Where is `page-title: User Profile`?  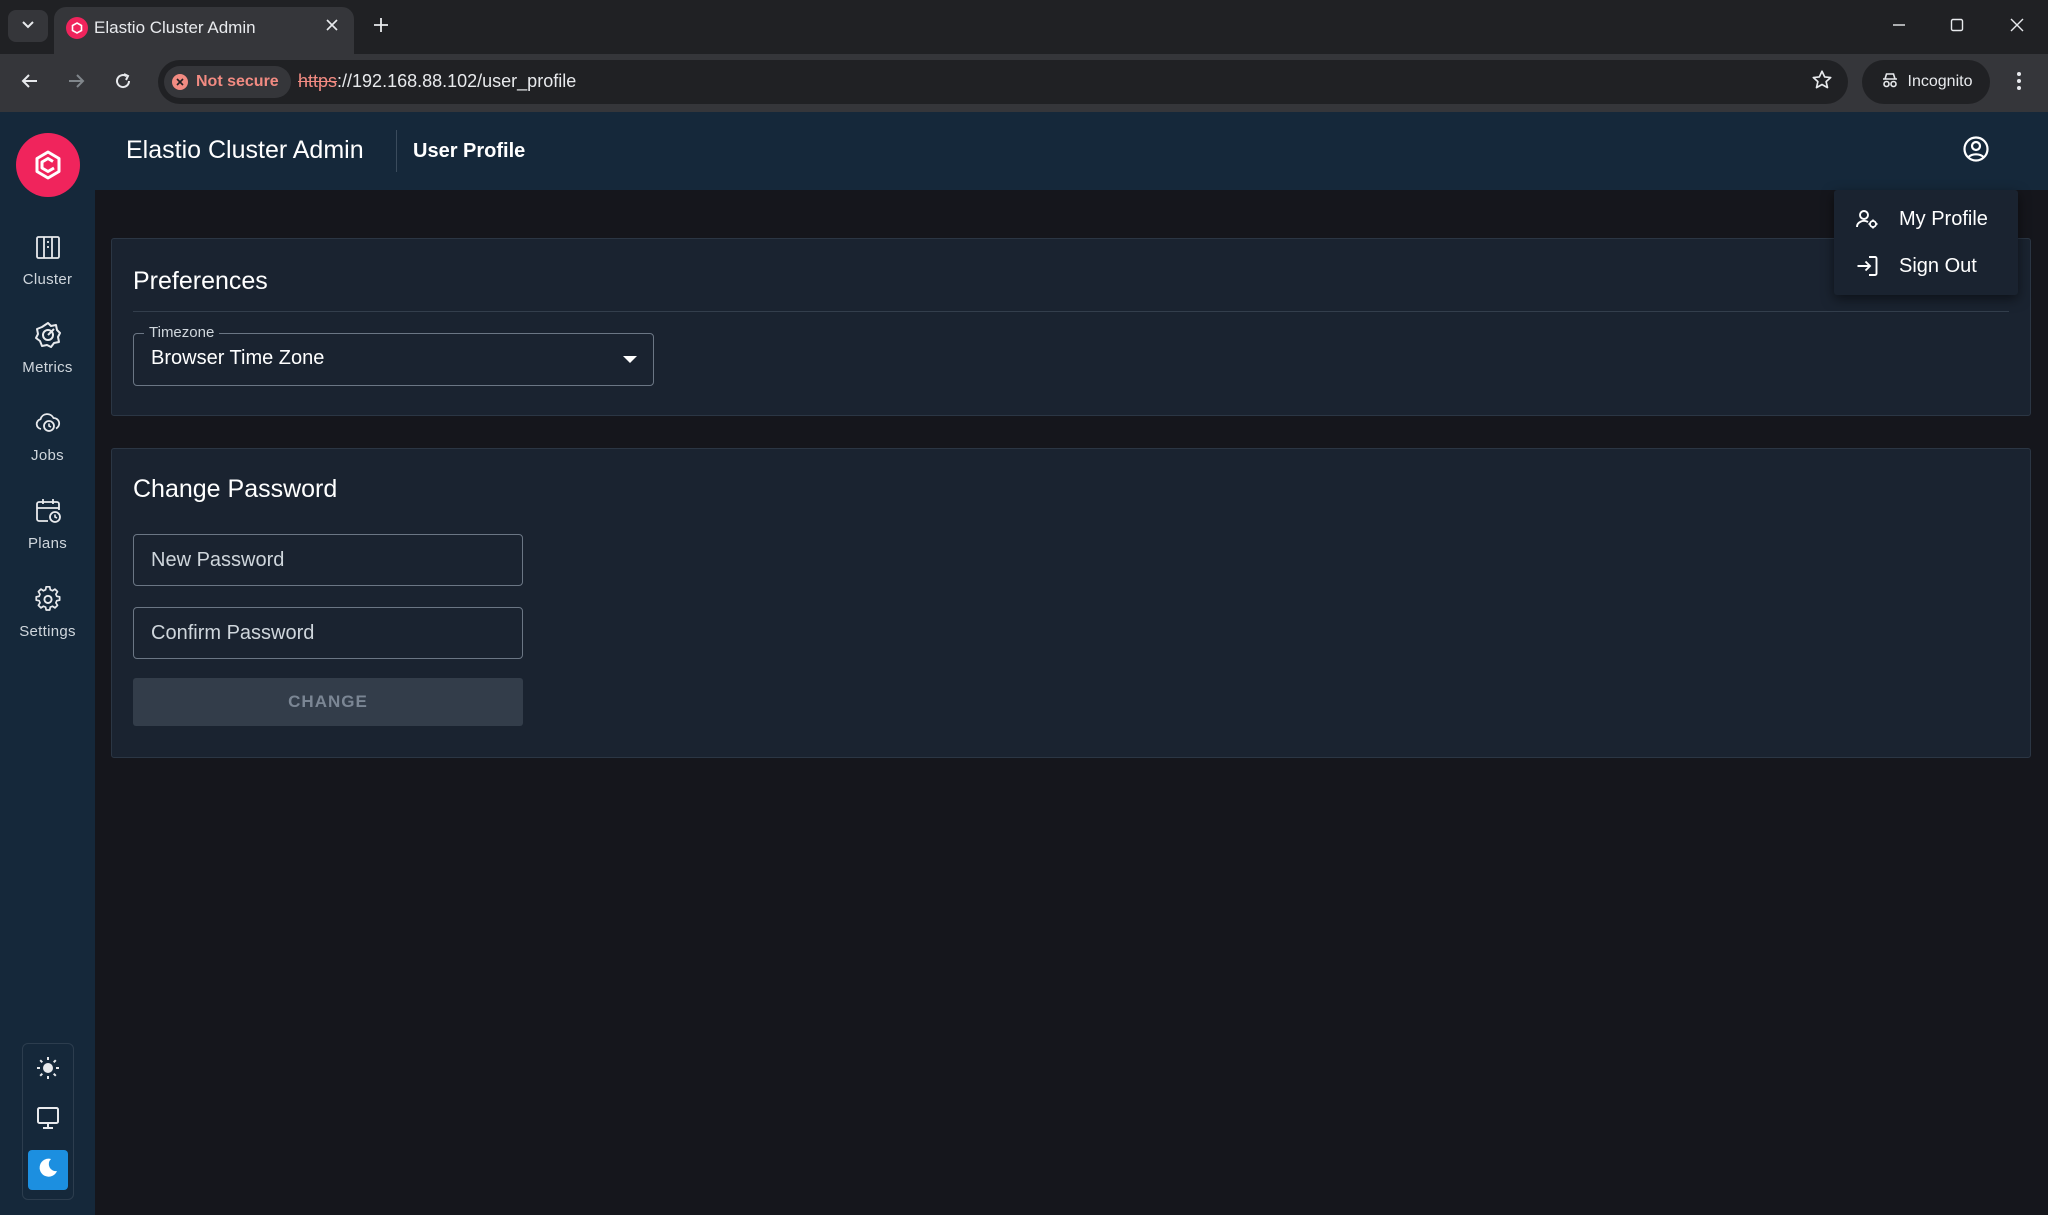
page-title: User Profile is located at coordinates (469, 151).